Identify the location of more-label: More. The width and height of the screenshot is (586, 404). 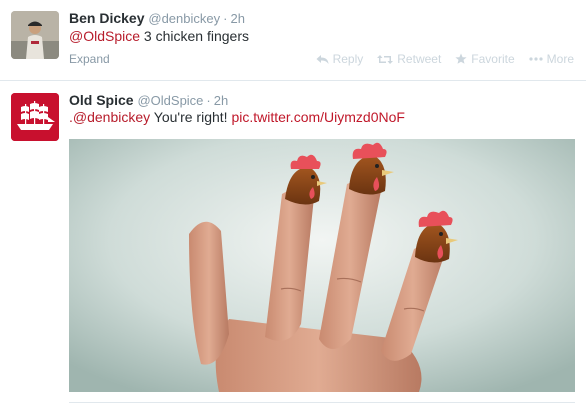
(560, 59).